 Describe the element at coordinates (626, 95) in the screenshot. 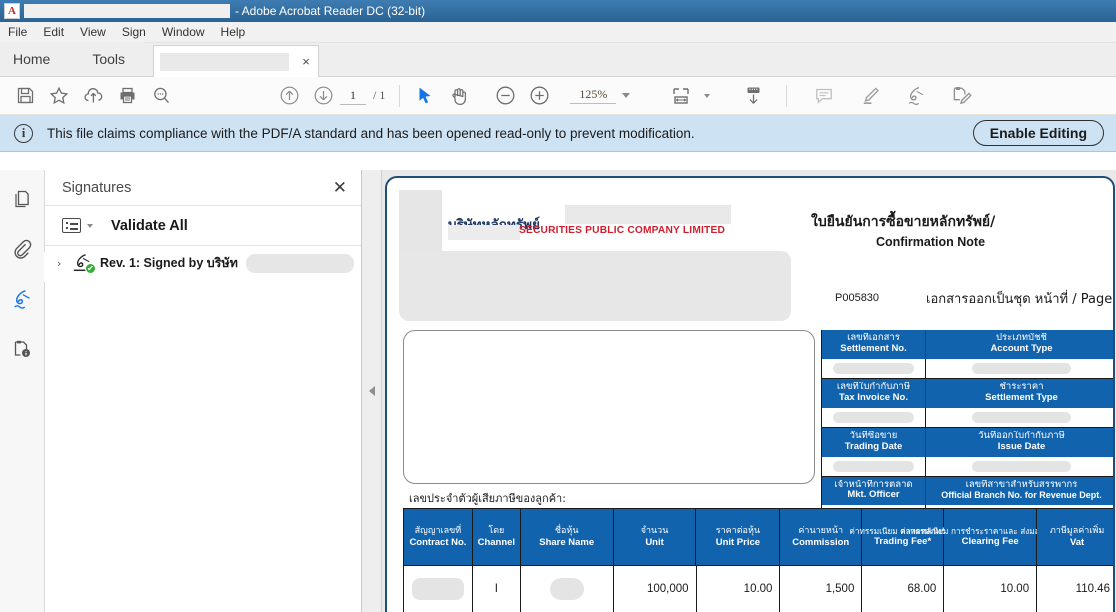

I see `chevron-down-icon` at that location.